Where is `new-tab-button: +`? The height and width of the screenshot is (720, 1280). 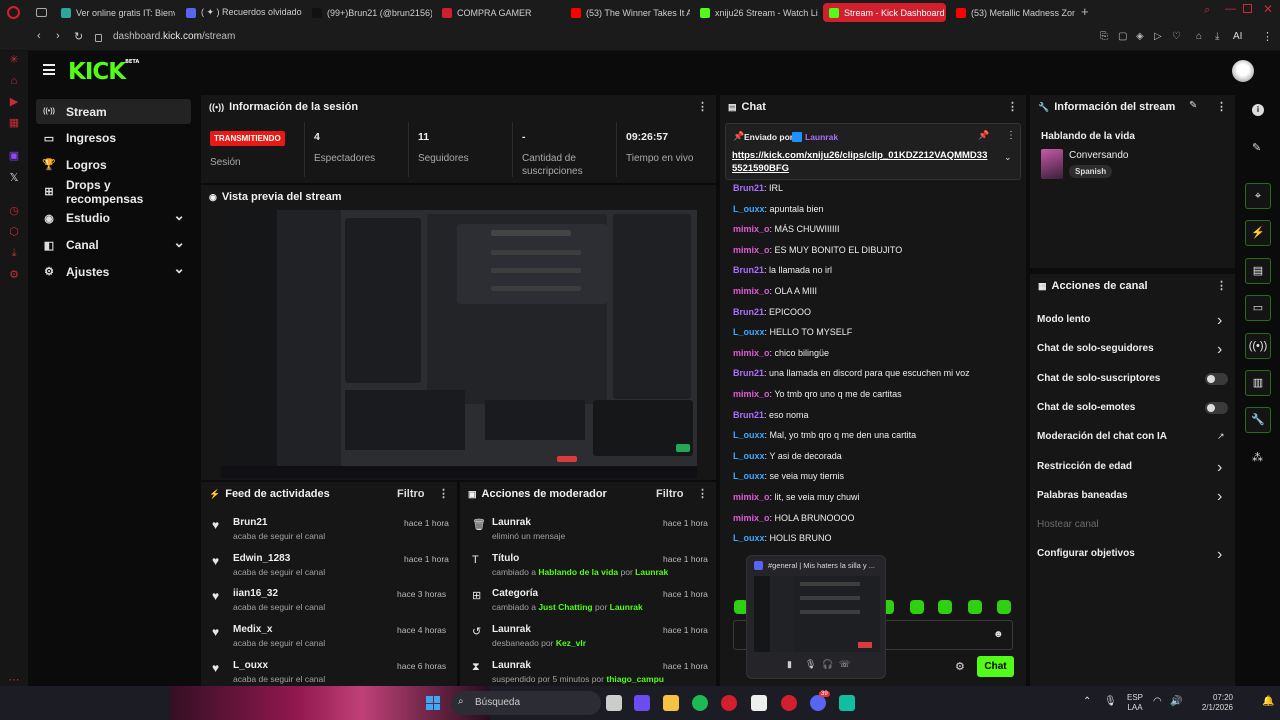 new-tab-button: + is located at coordinates (1085, 11).